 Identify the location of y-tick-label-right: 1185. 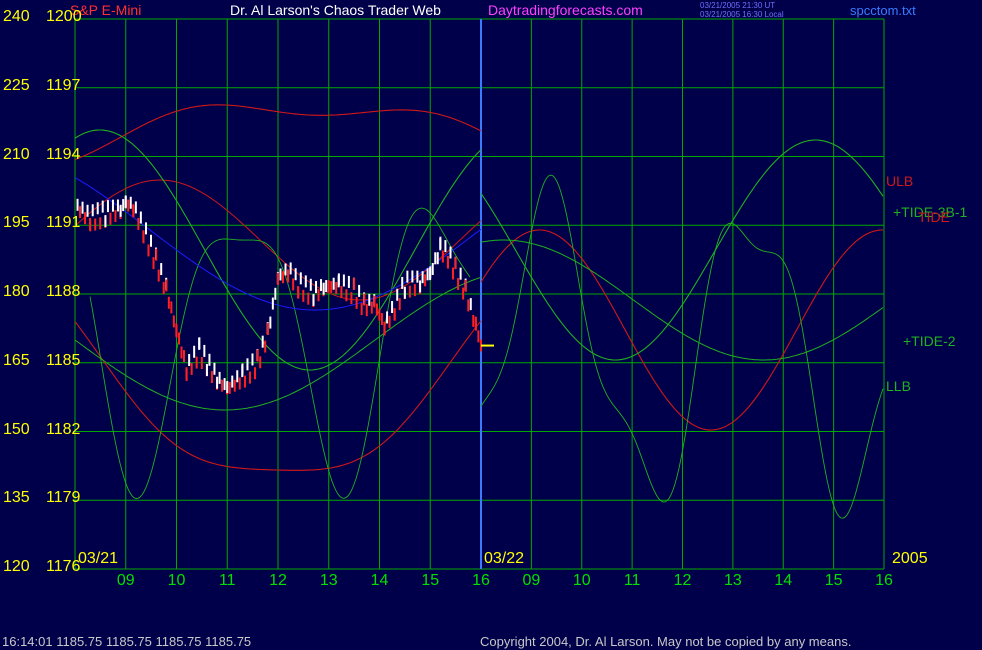
(63, 360).